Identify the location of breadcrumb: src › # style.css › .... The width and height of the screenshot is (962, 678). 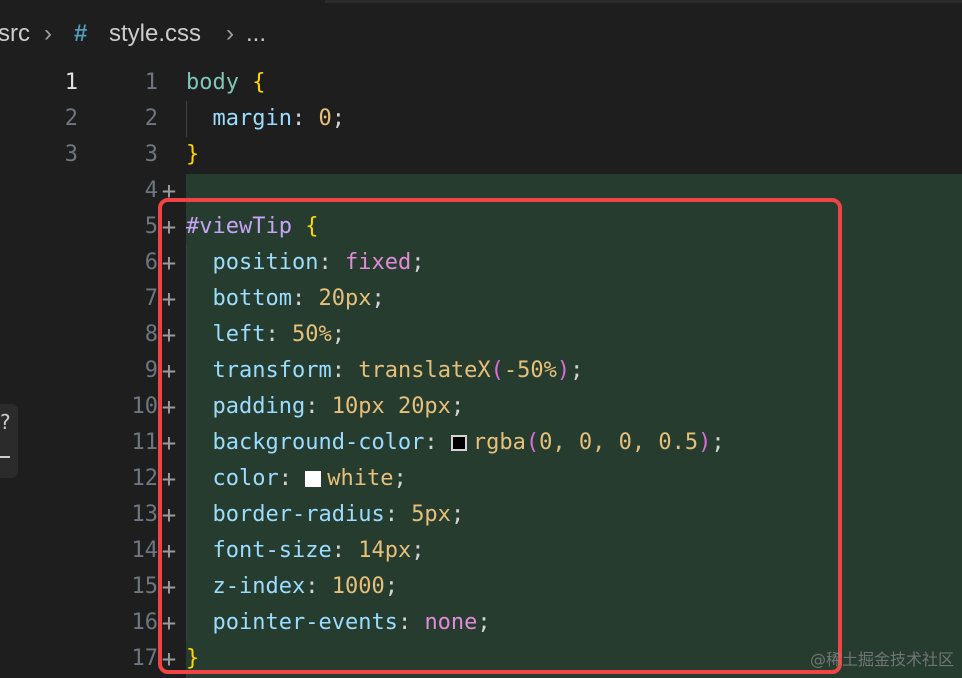
(481, 32).